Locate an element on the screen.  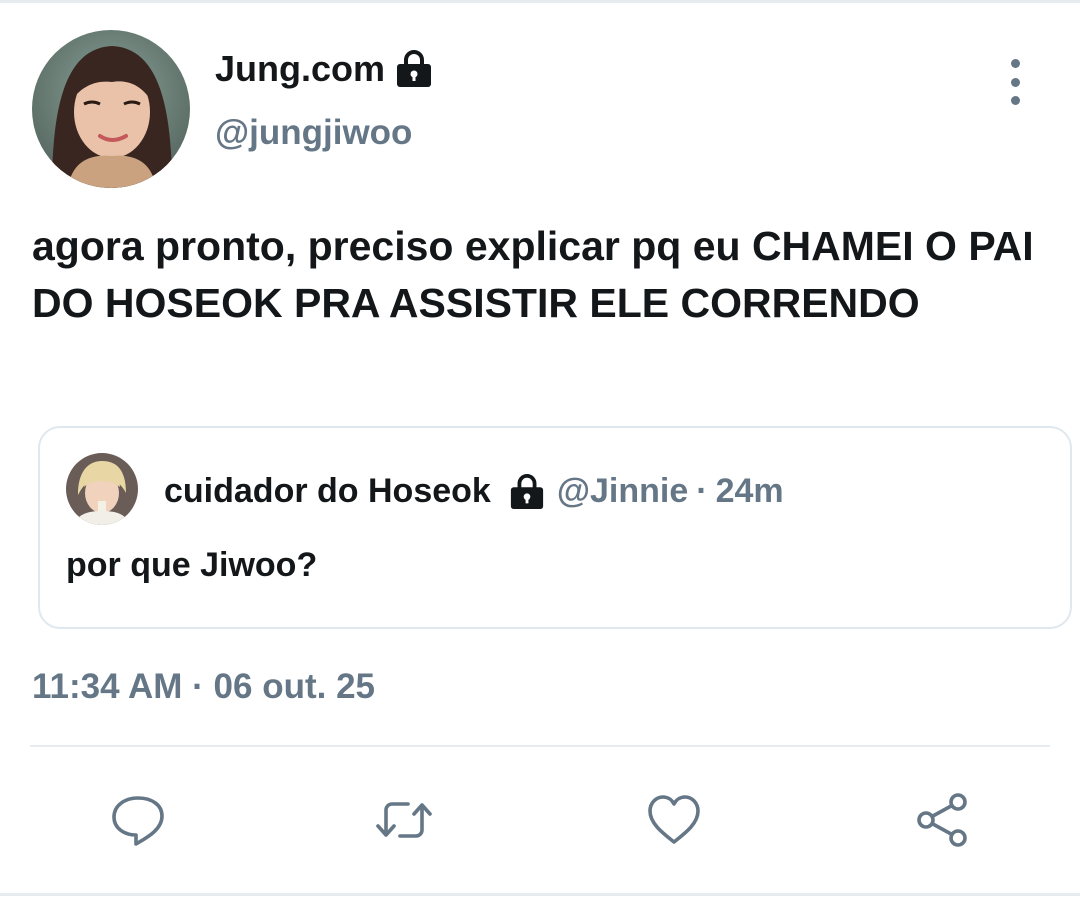
quoted-text: por que Jiwoo? is located at coordinates (192, 565).